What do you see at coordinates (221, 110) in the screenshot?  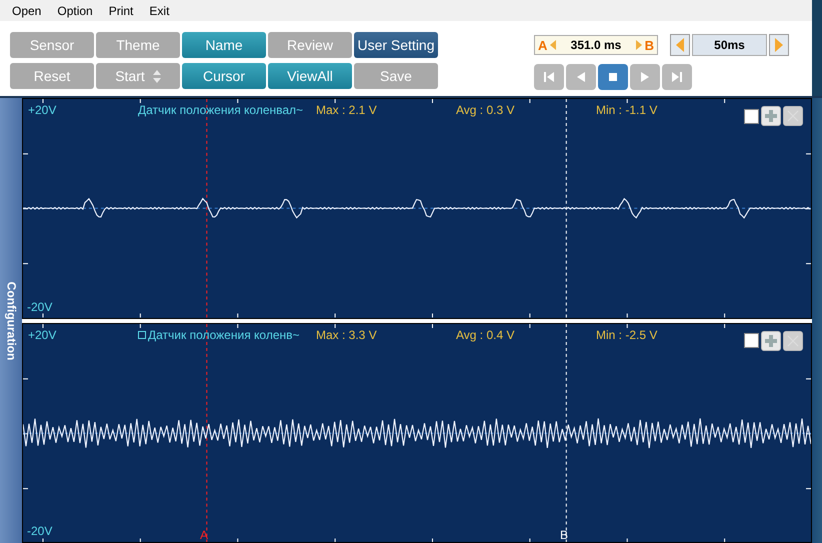 I see `channel-name: Датчик положения коленвал~` at bounding box center [221, 110].